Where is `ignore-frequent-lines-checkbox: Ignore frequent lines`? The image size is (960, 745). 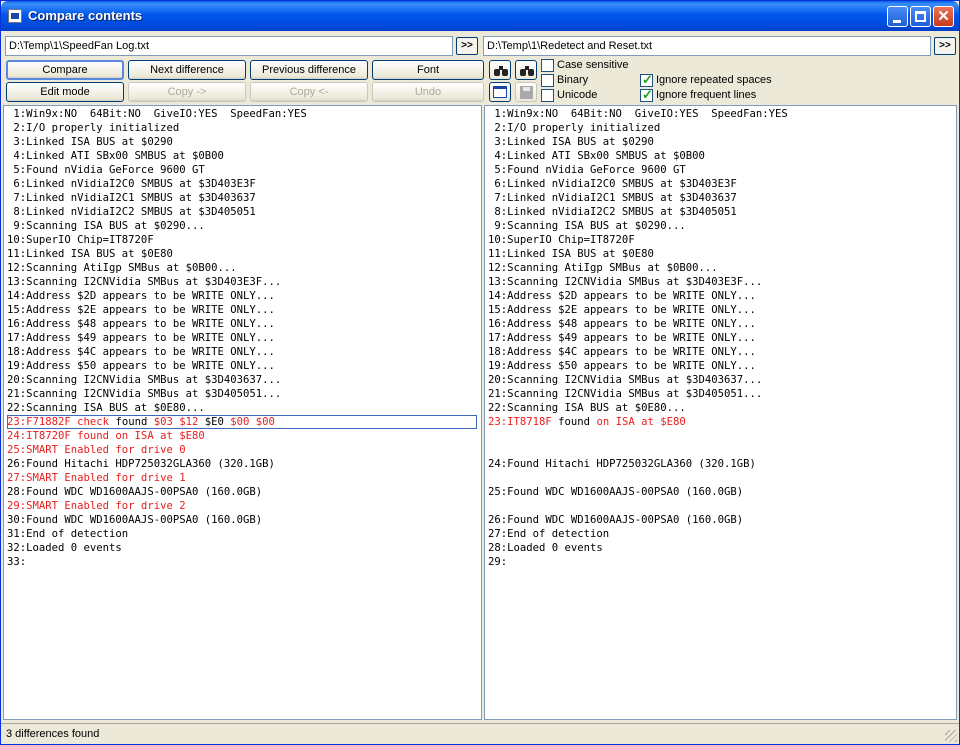
ignore-frequent-lines-checkbox: Ignore frequent lines is located at coordinates (710, 95).